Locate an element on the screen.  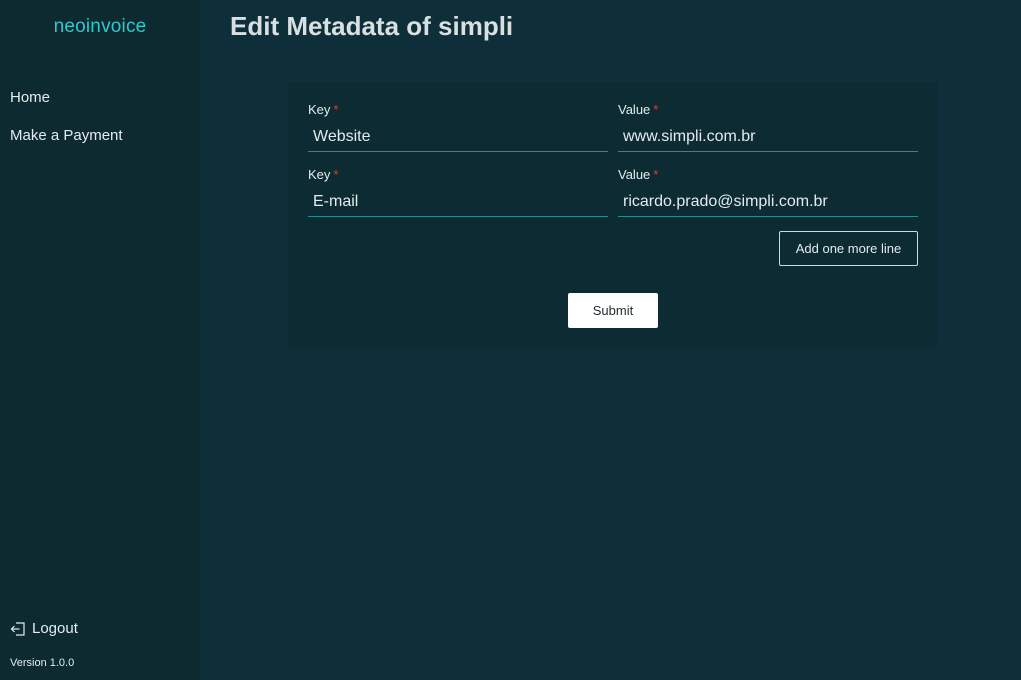
page-title: Edit Metadata of simpli is located at coordinates (372, 26).